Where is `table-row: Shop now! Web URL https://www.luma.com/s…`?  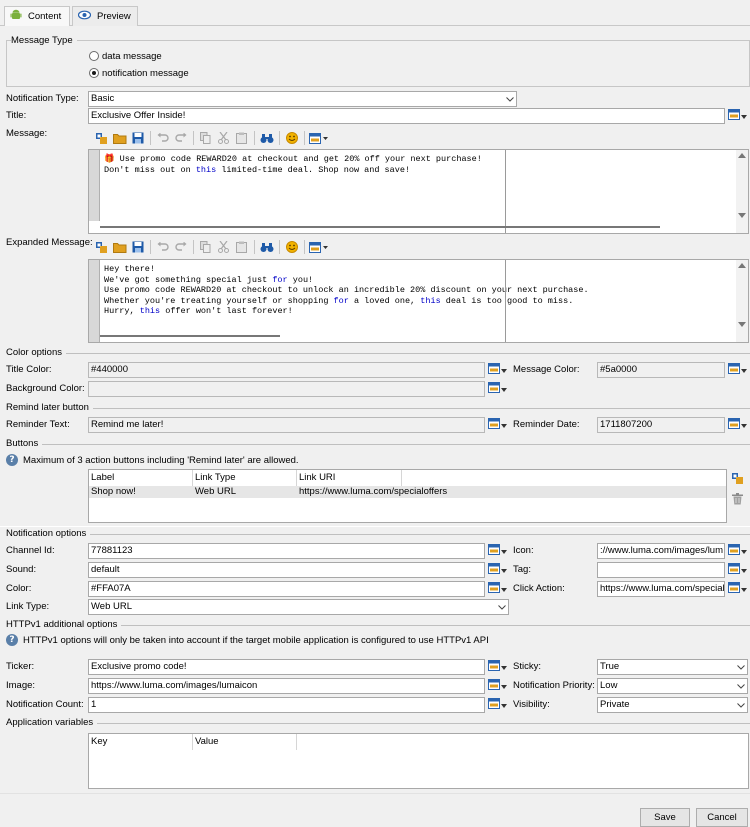 table-row: Shop now! Web URL https://www.luma.com/s… is located at coordinates (407, 492).